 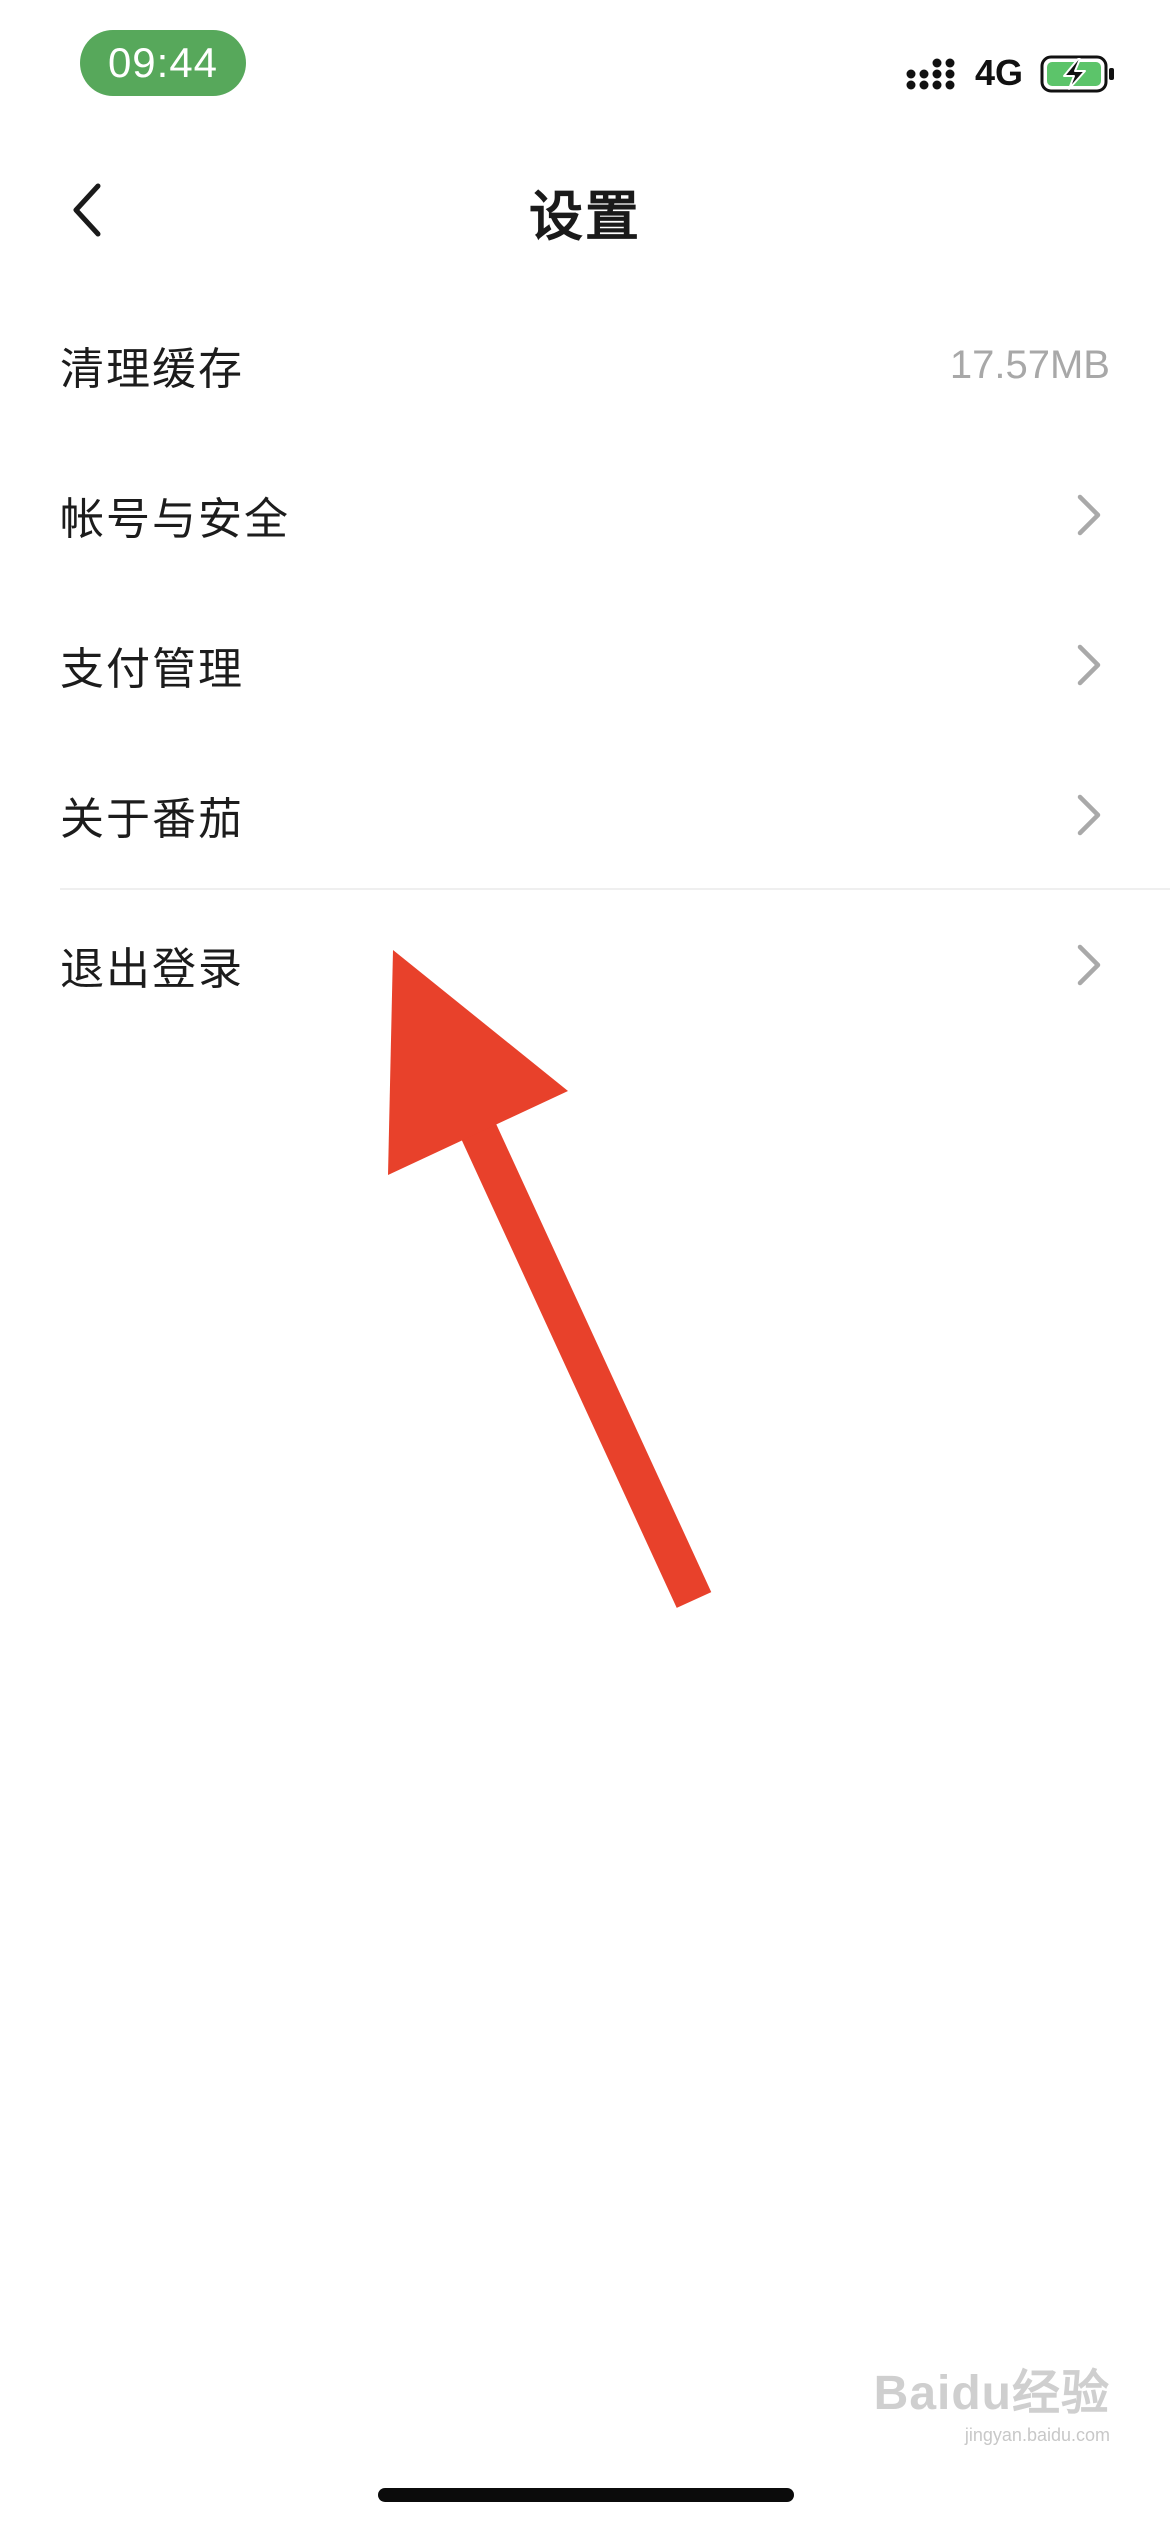 What do you see at coordinates (175, 519) in the screenshot?
I see `settings-item-label: 帐号与安全` at bounding box center [175, 519].